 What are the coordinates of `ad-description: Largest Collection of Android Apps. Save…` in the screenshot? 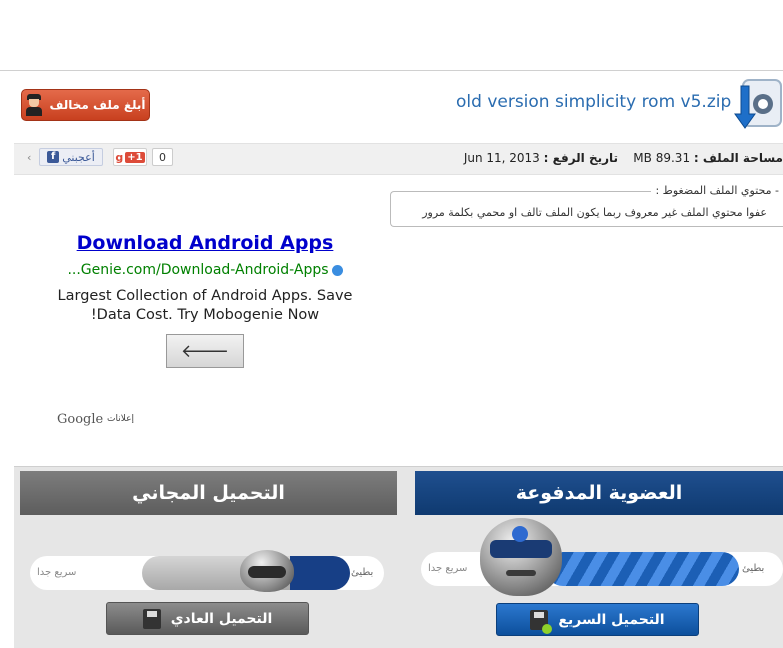 It's located at (205, 306).